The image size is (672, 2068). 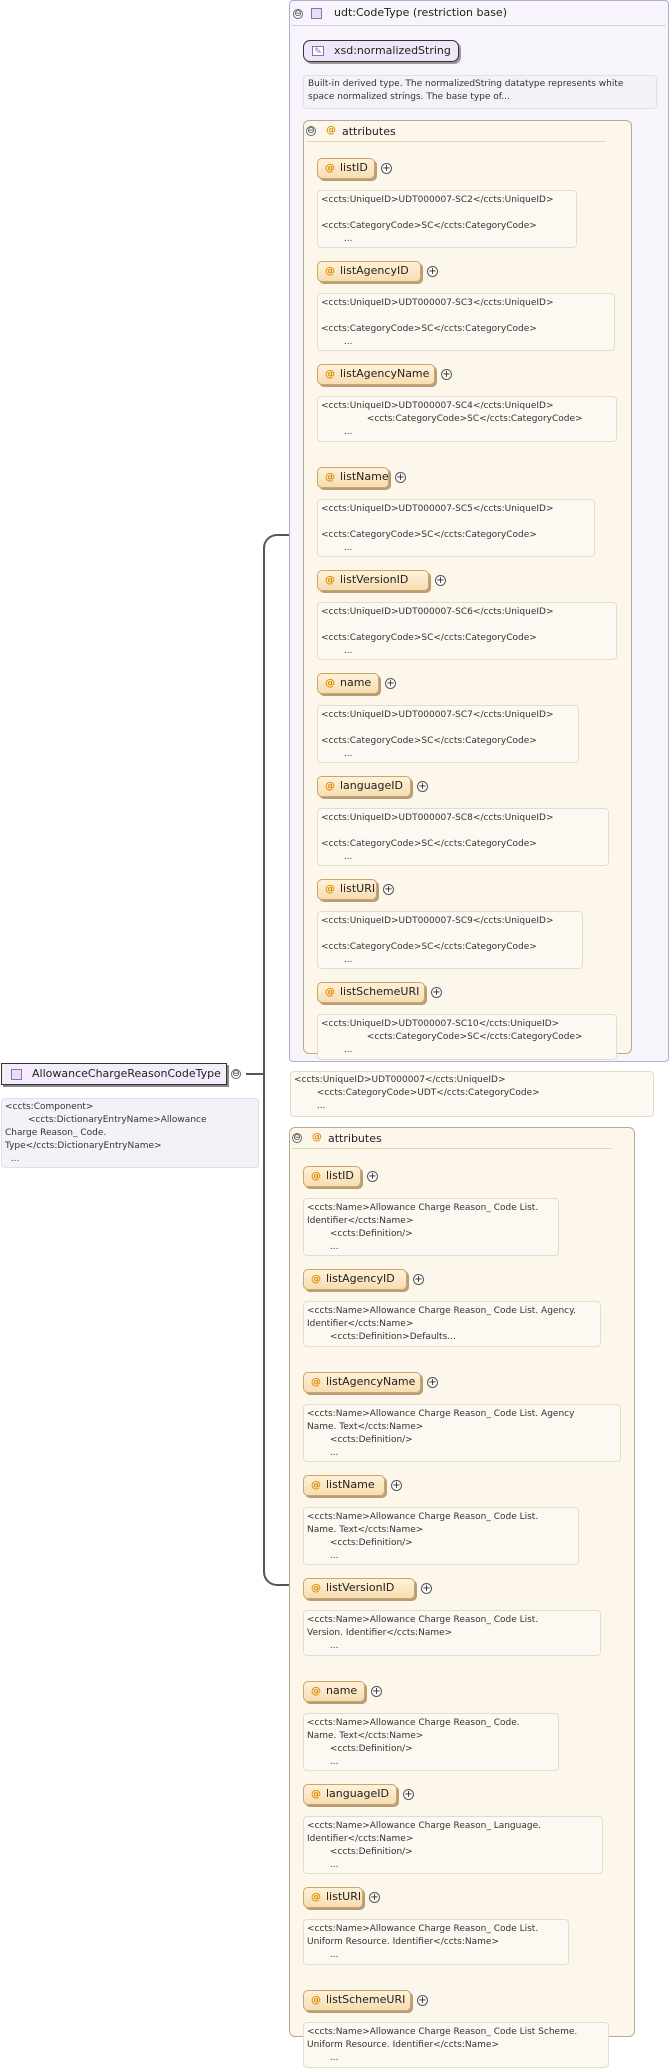 What do you see at coordinates (371, 785) in the screenshot?
I see `attribute-name: languageID` at bounding box center [371, 785].